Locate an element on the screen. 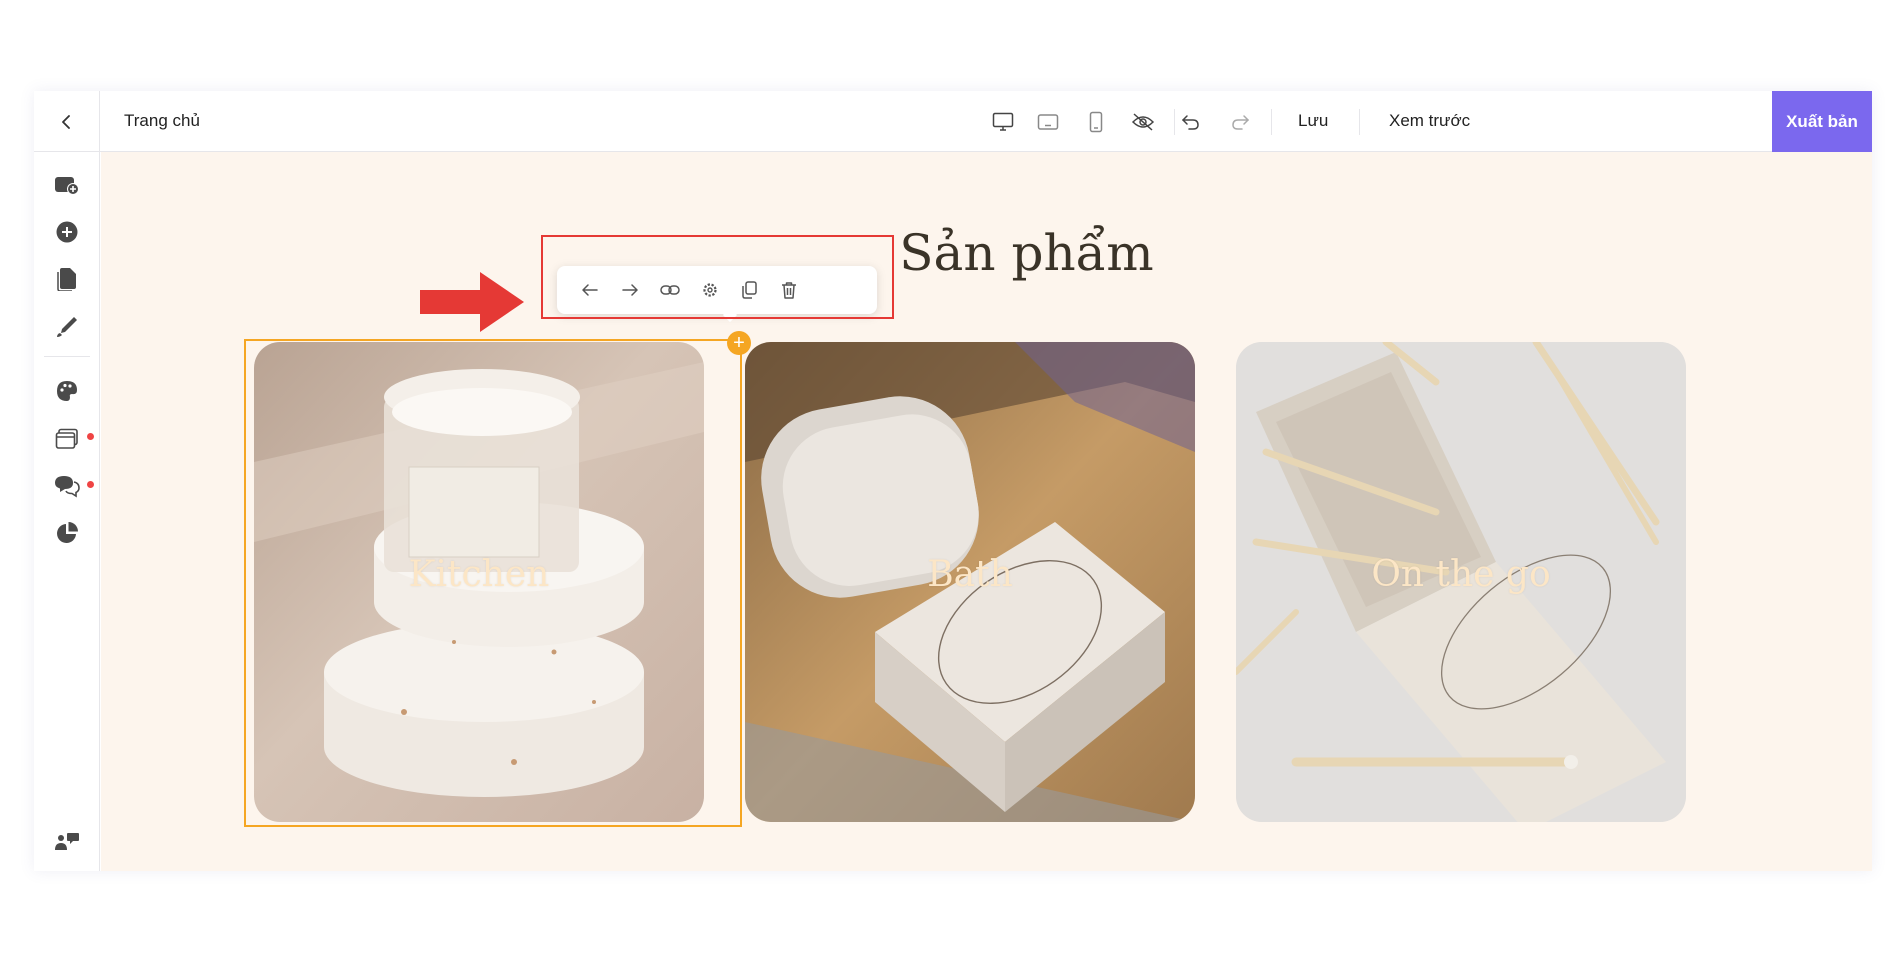 This screenshot has width=1904, height=962. desktop-view-icon is located at coordinates (1003, 122).